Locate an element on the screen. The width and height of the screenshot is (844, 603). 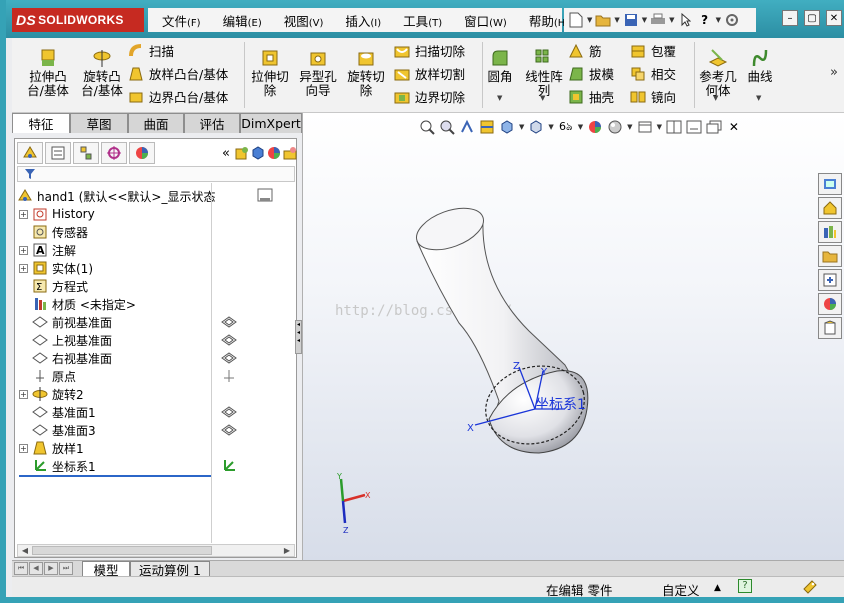
menu-window: 窗口(W) is located at coordinates (482, 20).